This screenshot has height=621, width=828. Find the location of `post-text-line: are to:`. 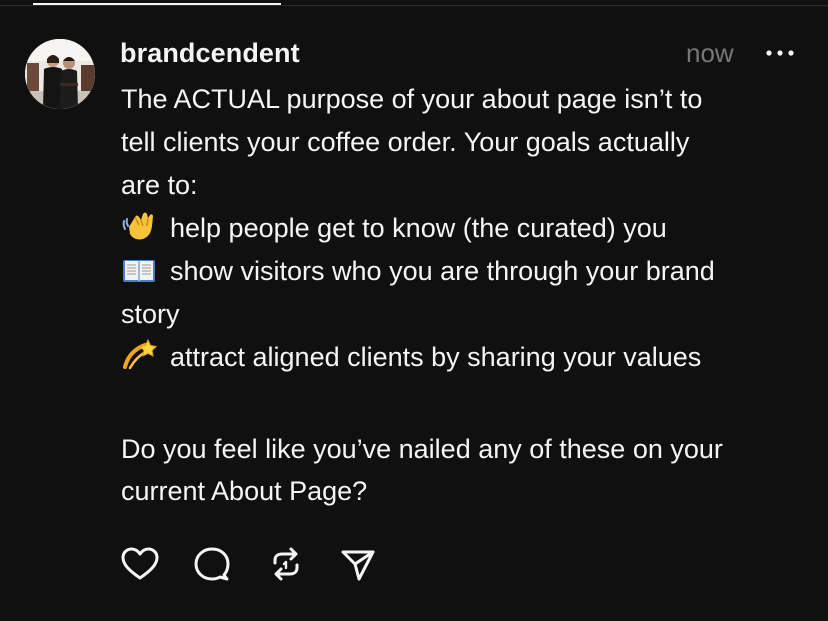

post-text-line: are to: is located at coordinates (159, 185).